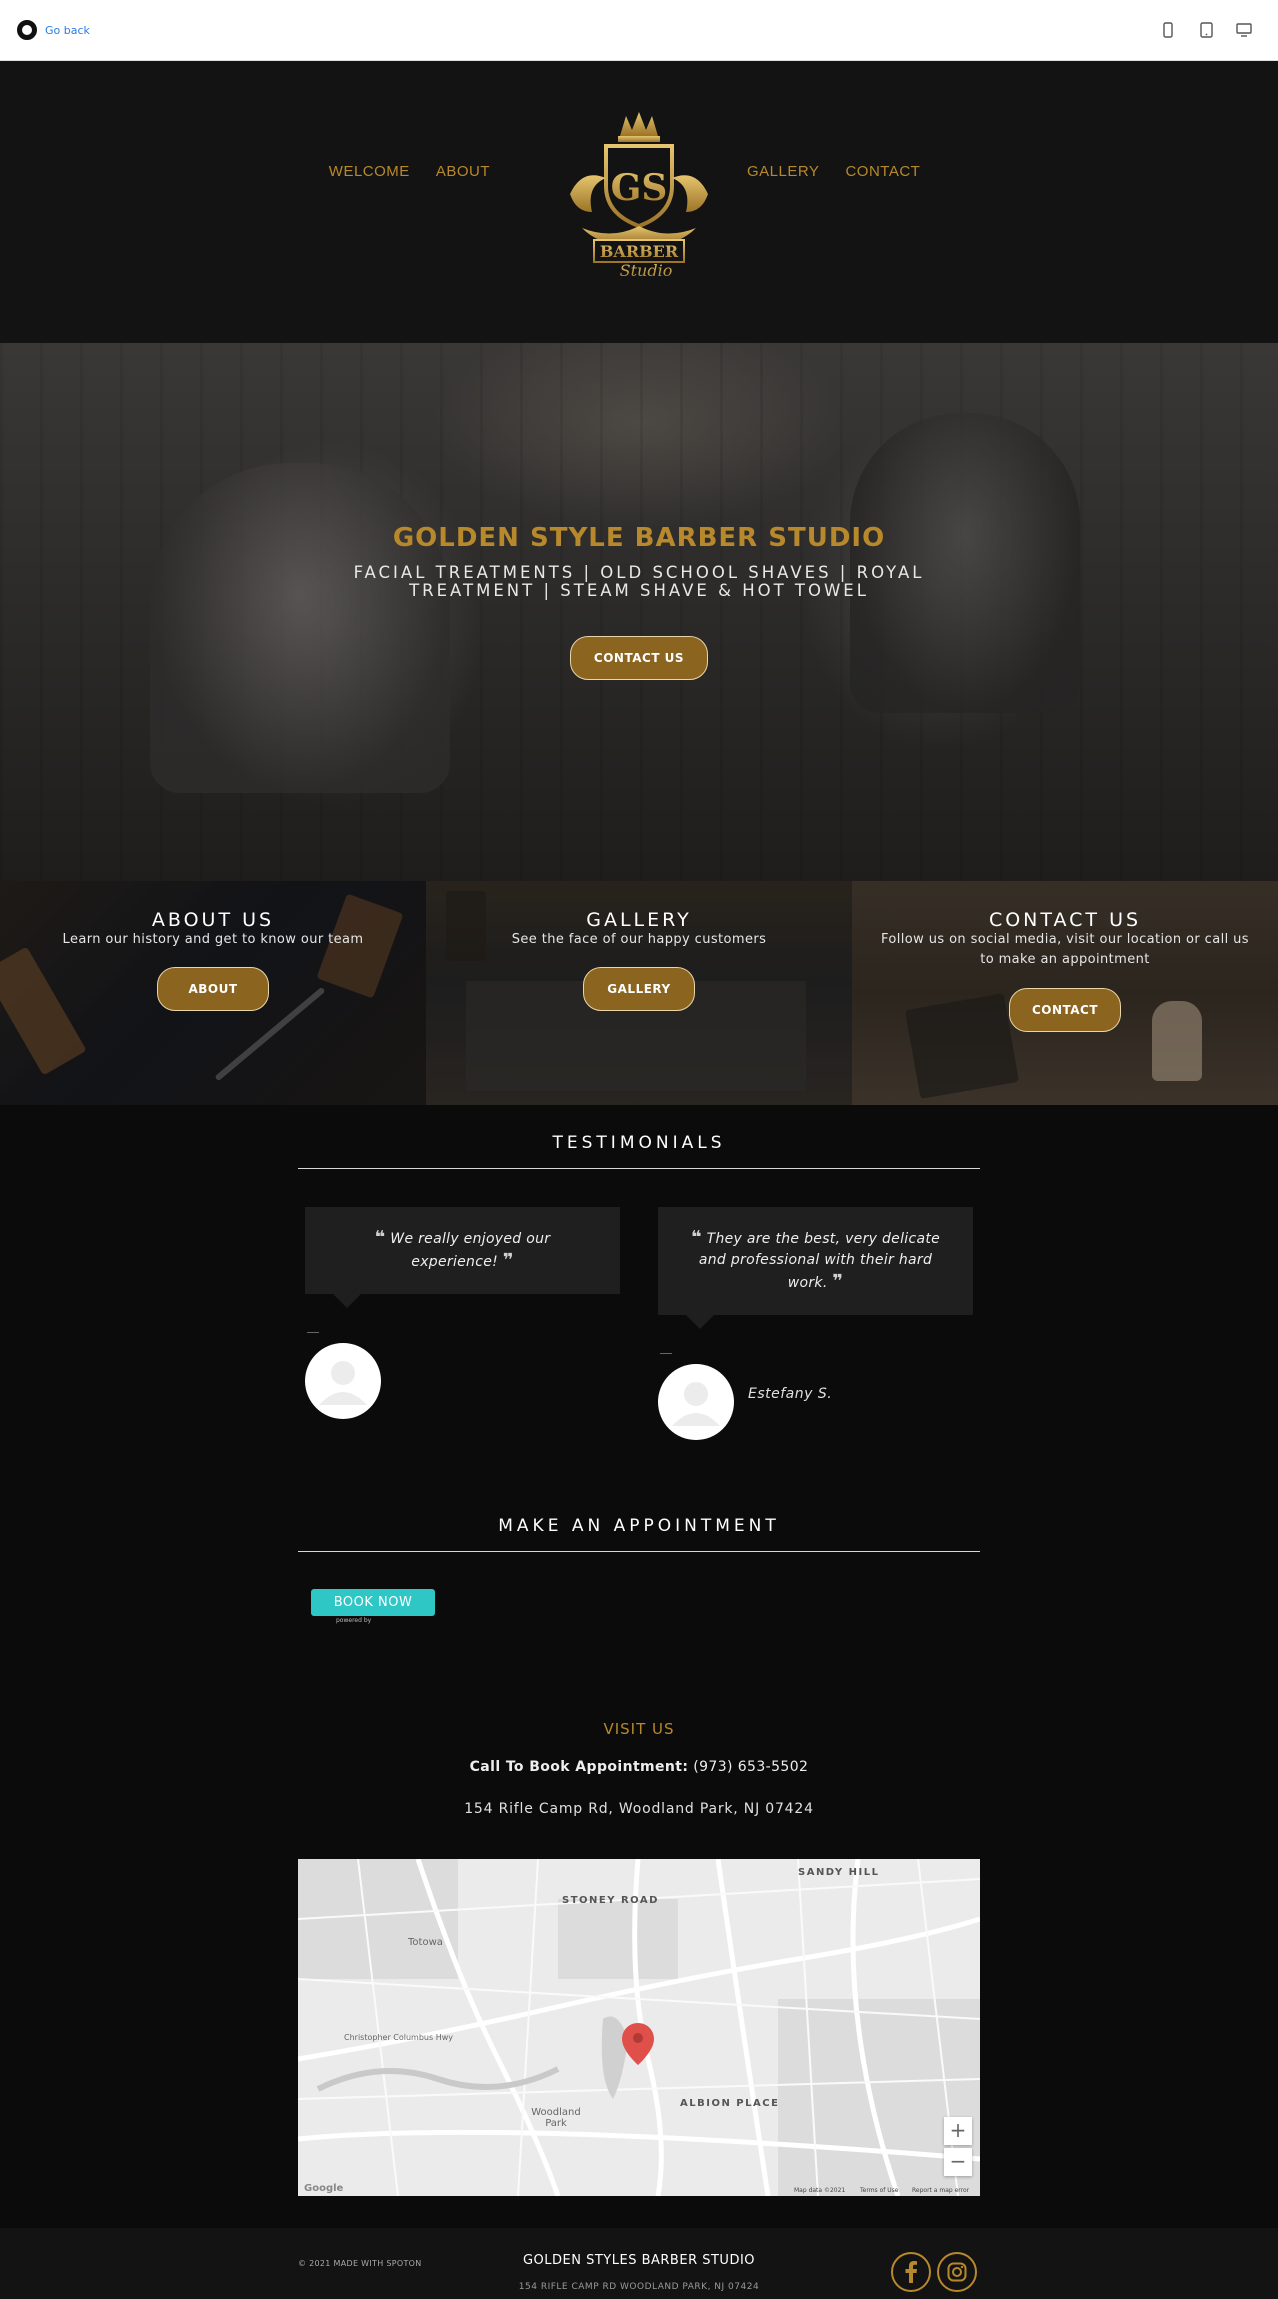  Describe the element at coordinates (639, 1526) in the screenshot. I see `appointment-title: MAKE AN APPOINTMENT` at that location.